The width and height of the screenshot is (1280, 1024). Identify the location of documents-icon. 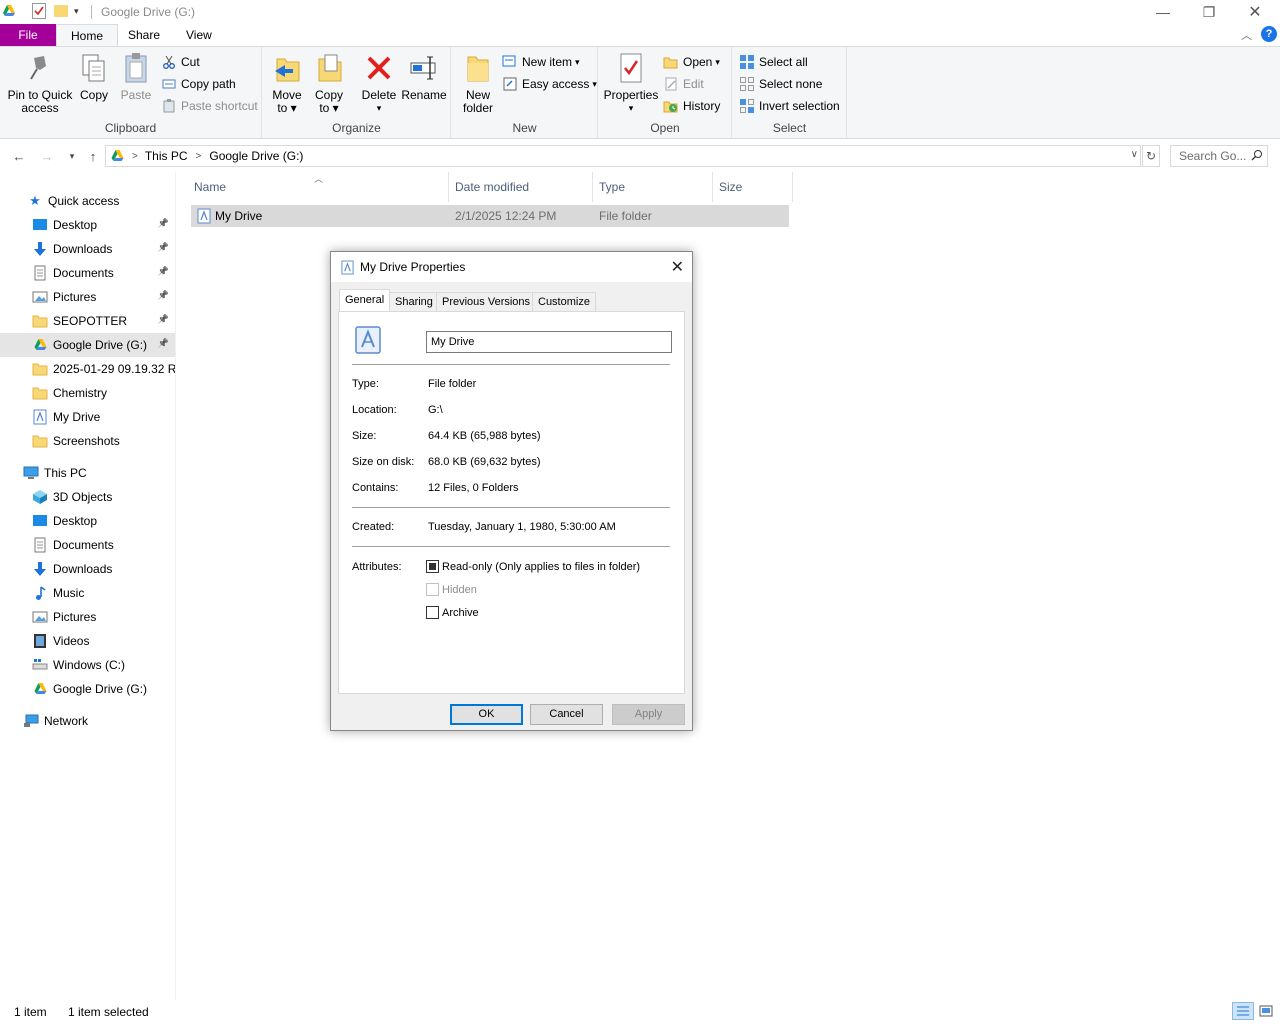
(40, 273).